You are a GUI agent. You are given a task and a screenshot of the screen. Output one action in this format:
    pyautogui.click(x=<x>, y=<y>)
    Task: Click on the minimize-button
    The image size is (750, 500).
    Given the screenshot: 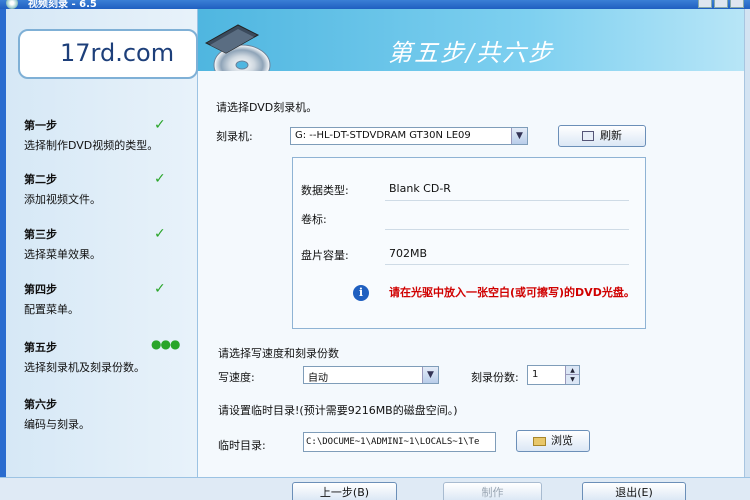 What is the action you would take?
    pyautogui.click(x=705, y=4)
    